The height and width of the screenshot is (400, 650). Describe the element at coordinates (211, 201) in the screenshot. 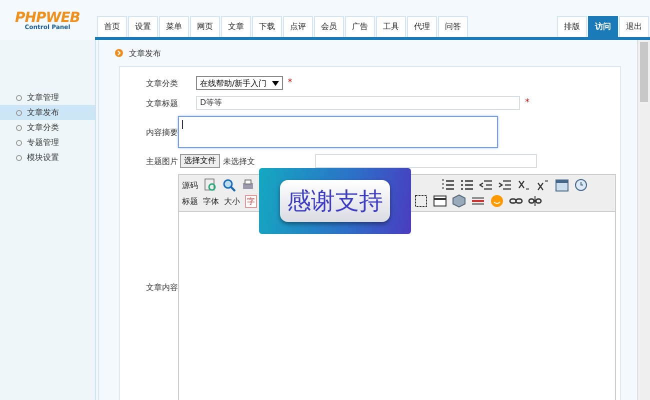

I see `toolbar-button: 字体` at that location.